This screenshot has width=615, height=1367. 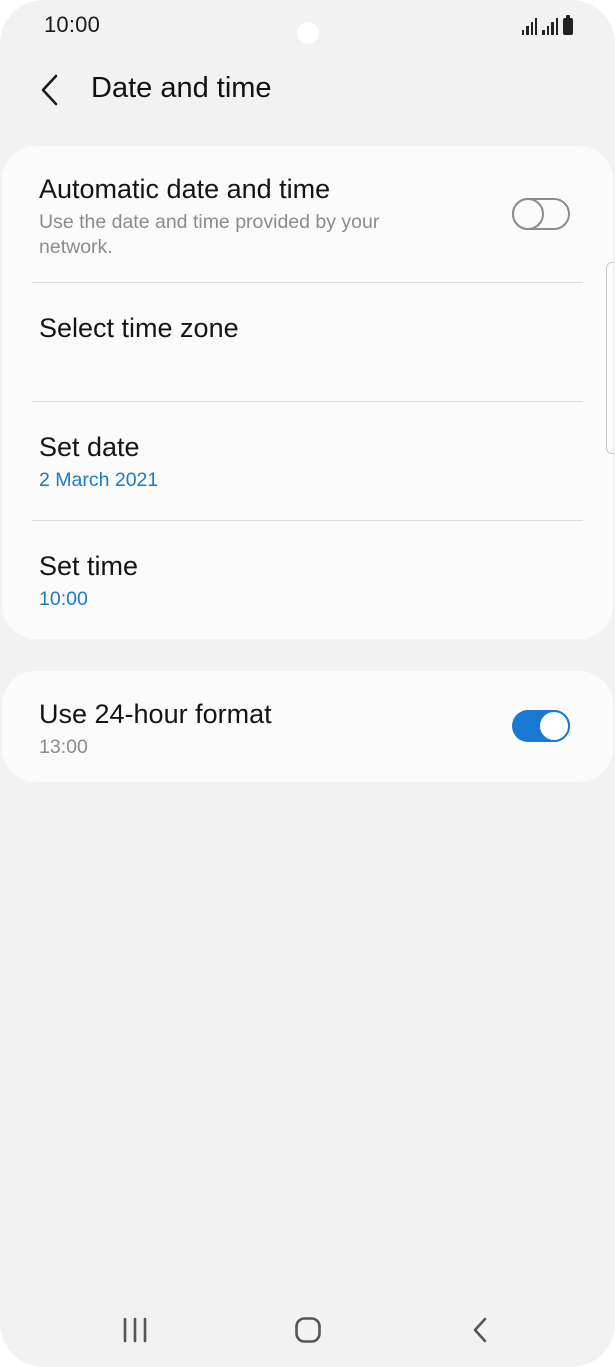 I want to click on use-24-hour-format-row: Use 24-hour format 13:00, so click(x=307, y=726).